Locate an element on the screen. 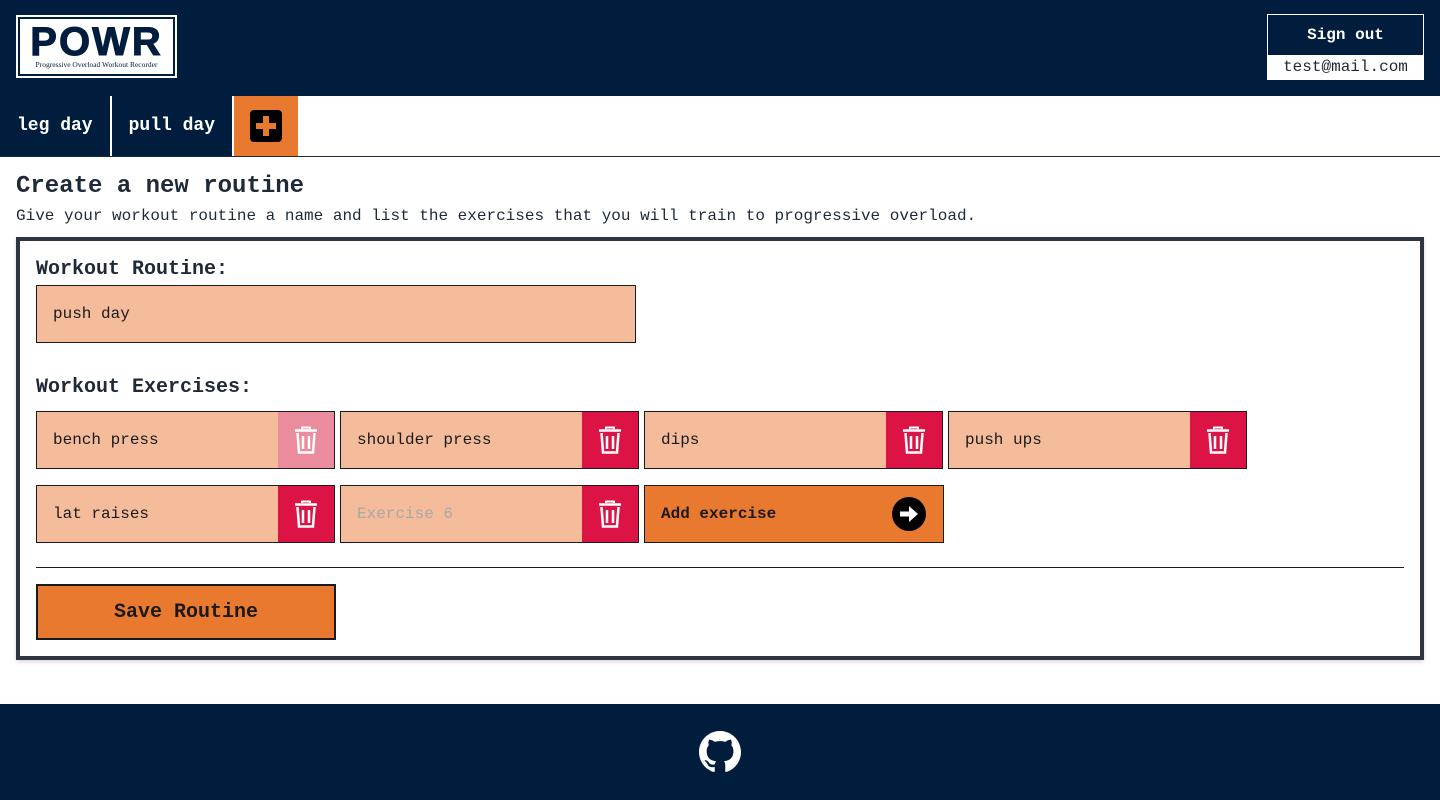 This screenshot has height=800, width=1440. form-divider is located at coordinates (720, 567).